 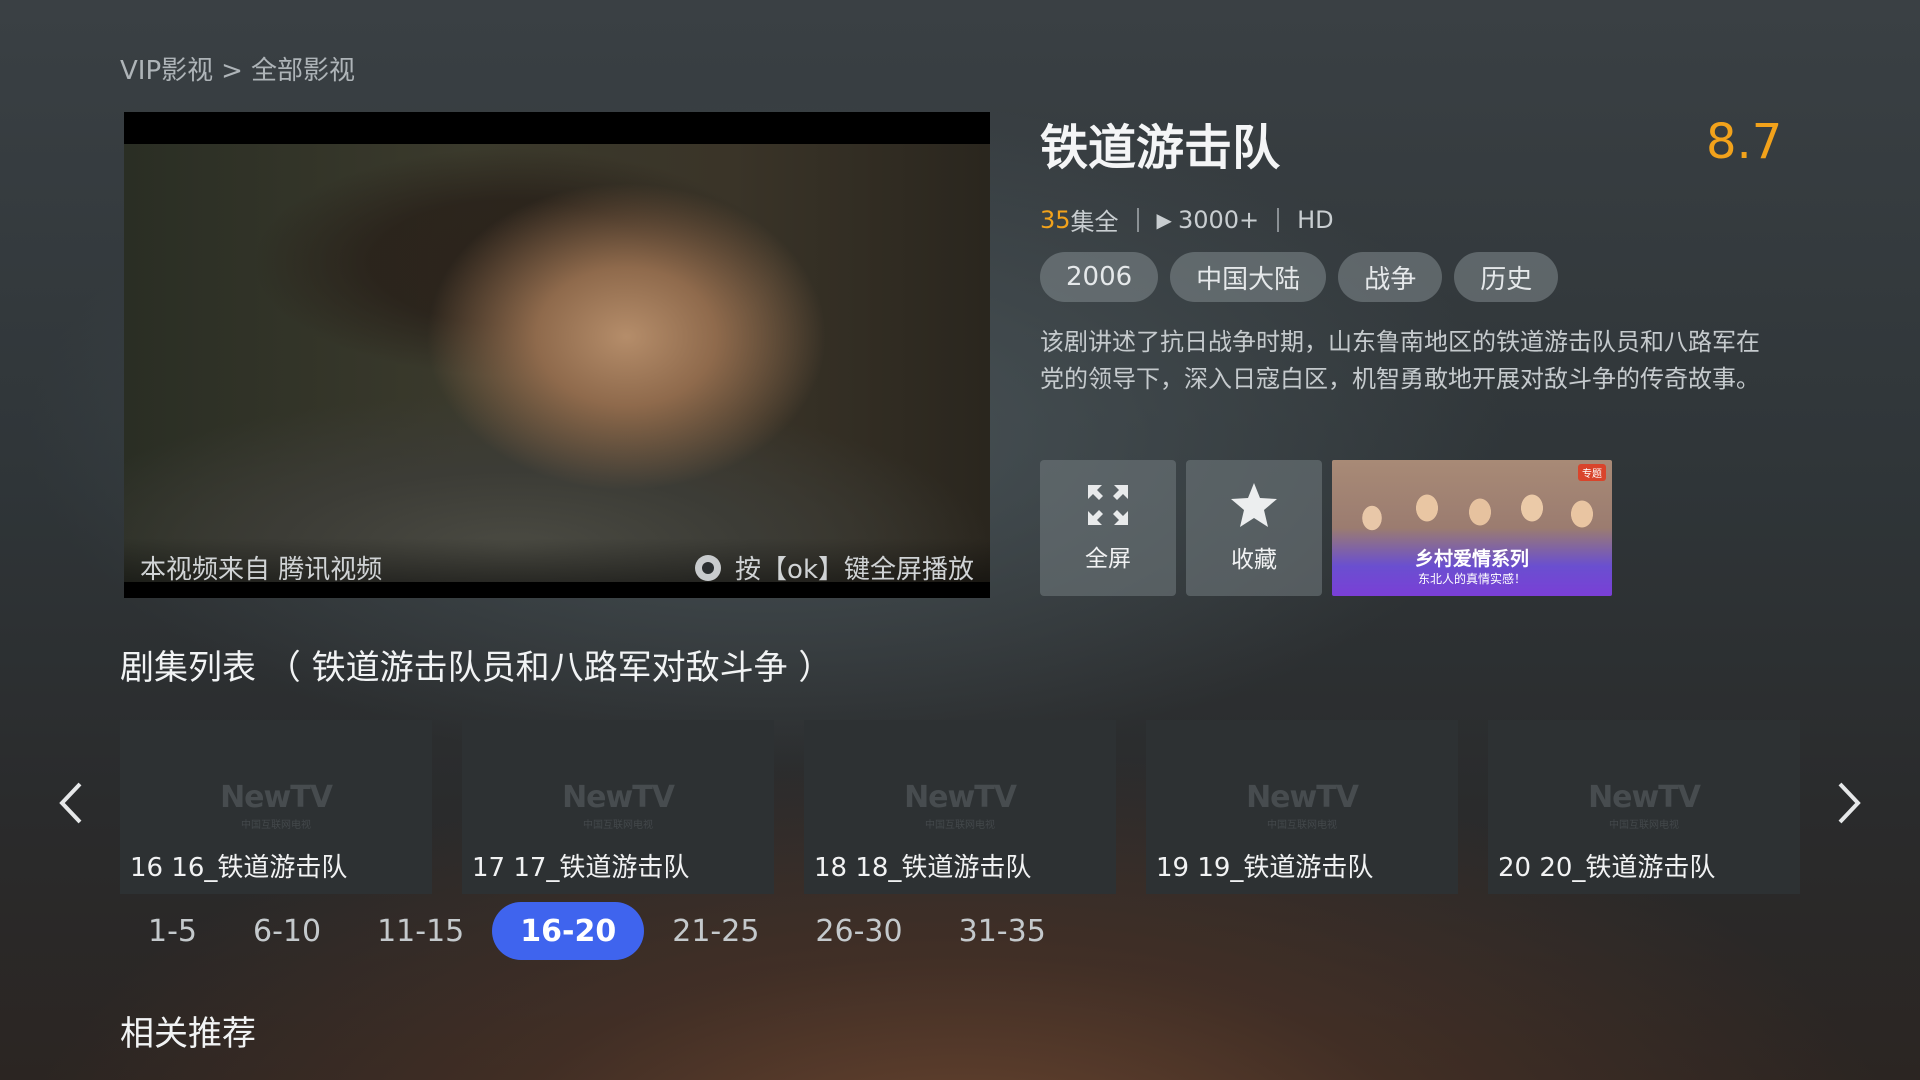 What do you see at coordinates (1506, 277) in the screenshot?
I see `tag-genre-history: 历史` at bounding box center [1506, 277].